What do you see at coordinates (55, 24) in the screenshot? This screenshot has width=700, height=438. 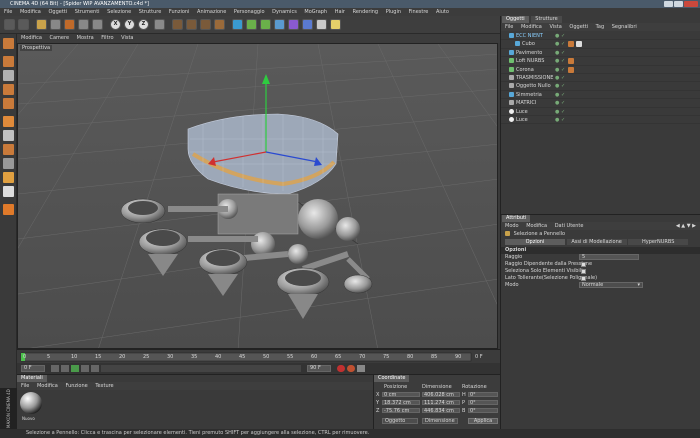 I see `move-icon` at bounding box center [55, 24].